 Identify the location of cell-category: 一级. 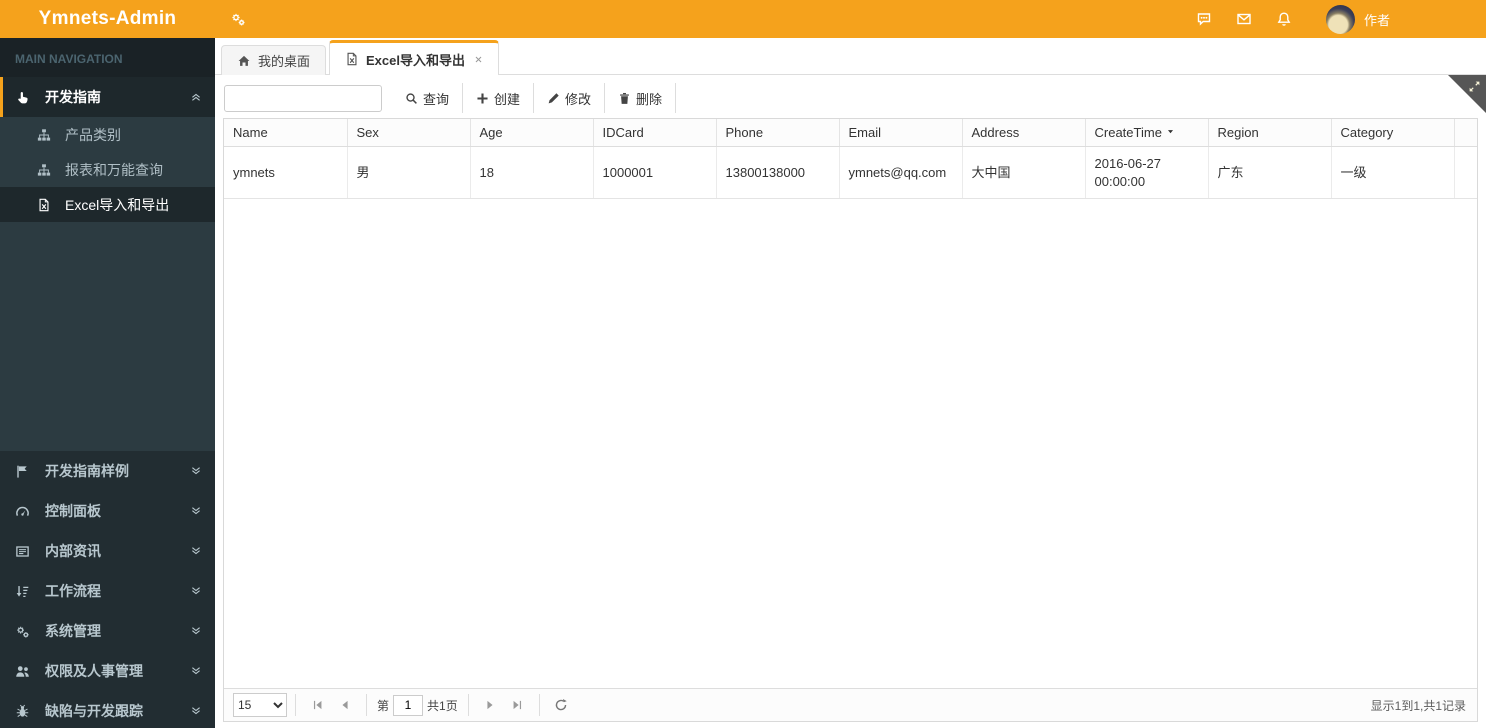
(1393, 173).